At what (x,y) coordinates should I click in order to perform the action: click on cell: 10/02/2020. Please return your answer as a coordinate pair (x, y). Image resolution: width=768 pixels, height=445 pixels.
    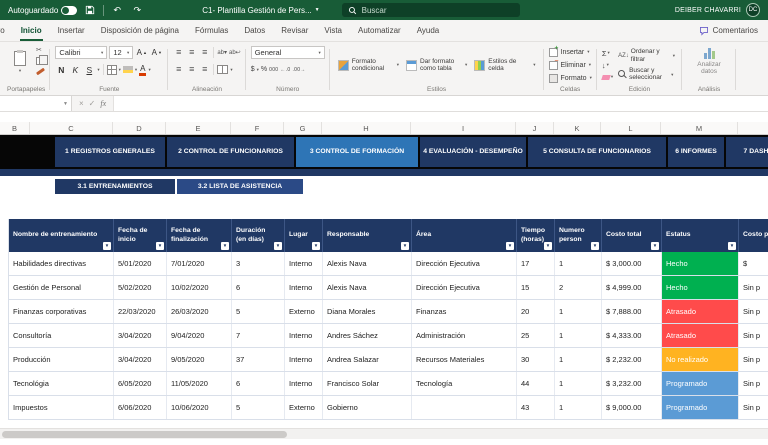
    Looking at the image, I should click on (199, 287).